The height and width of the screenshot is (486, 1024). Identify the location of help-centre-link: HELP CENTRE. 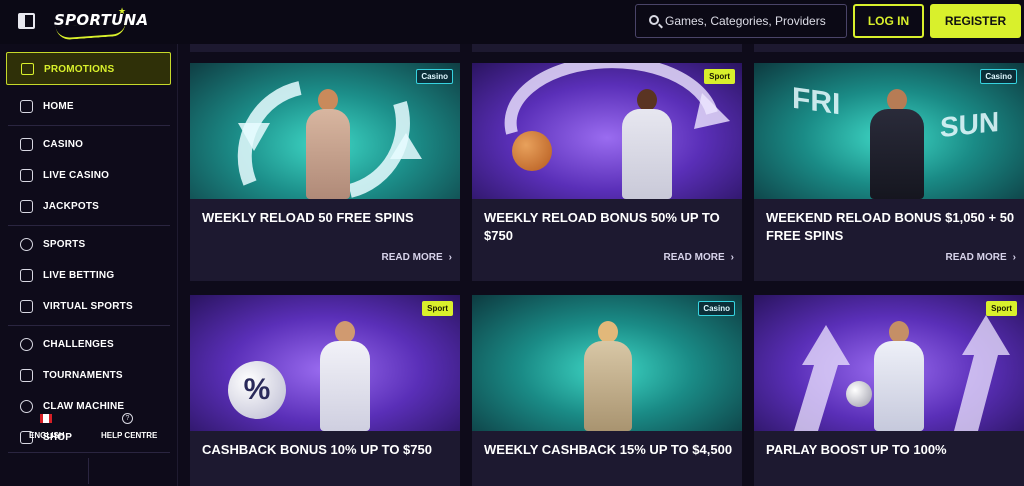
(129, 435).